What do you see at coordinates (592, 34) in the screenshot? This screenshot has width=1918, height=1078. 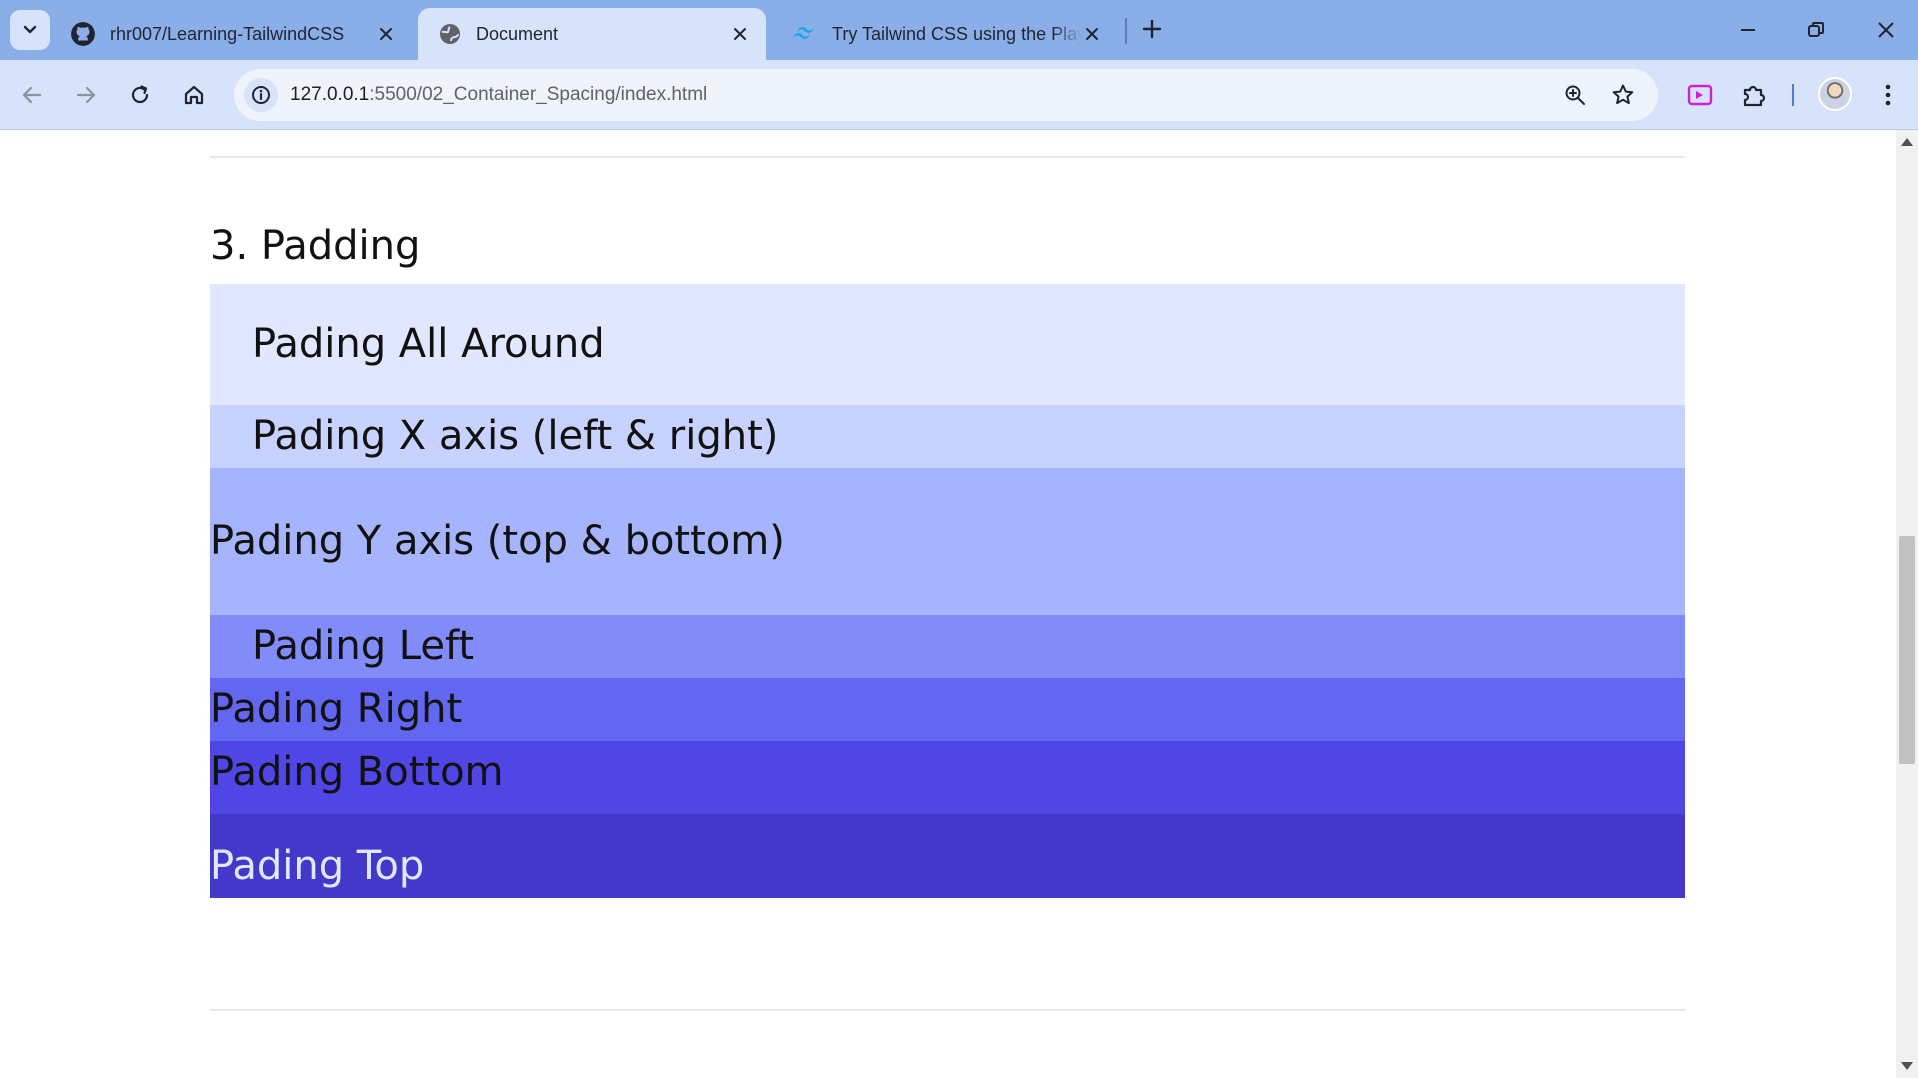 I see `tab-document: Document` at bounding box center [592, 34].